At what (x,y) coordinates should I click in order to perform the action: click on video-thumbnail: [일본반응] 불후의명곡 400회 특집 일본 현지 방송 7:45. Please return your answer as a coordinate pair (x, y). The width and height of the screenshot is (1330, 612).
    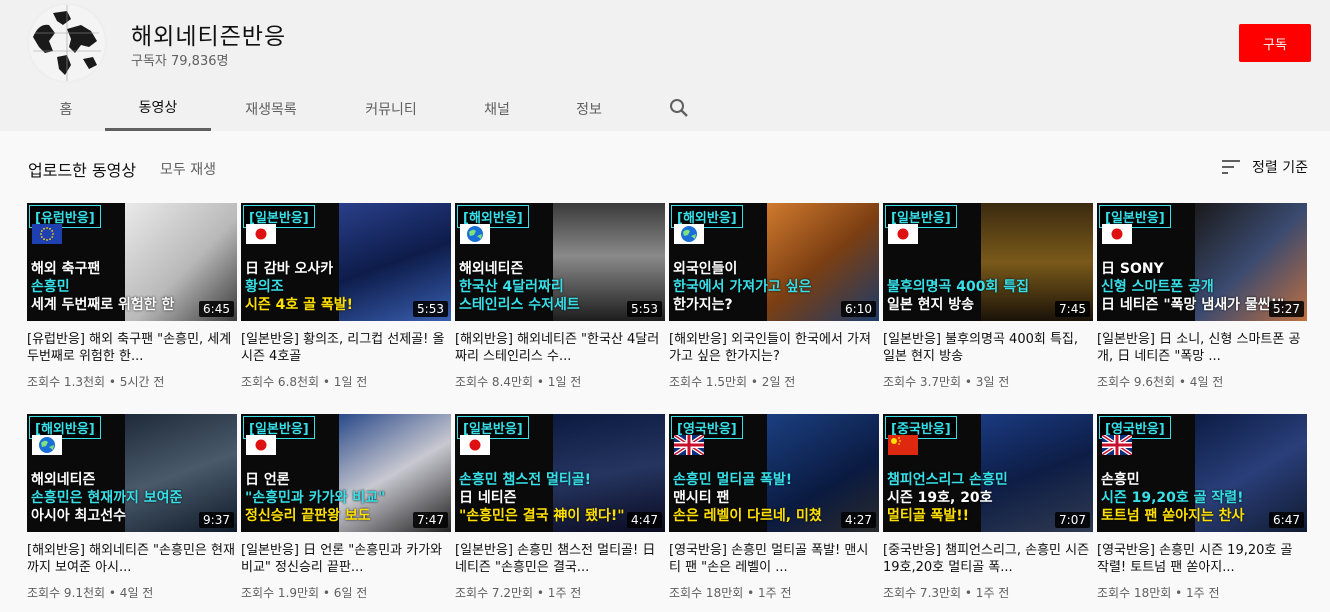
    Looking at the image, I should click on (988, 262).